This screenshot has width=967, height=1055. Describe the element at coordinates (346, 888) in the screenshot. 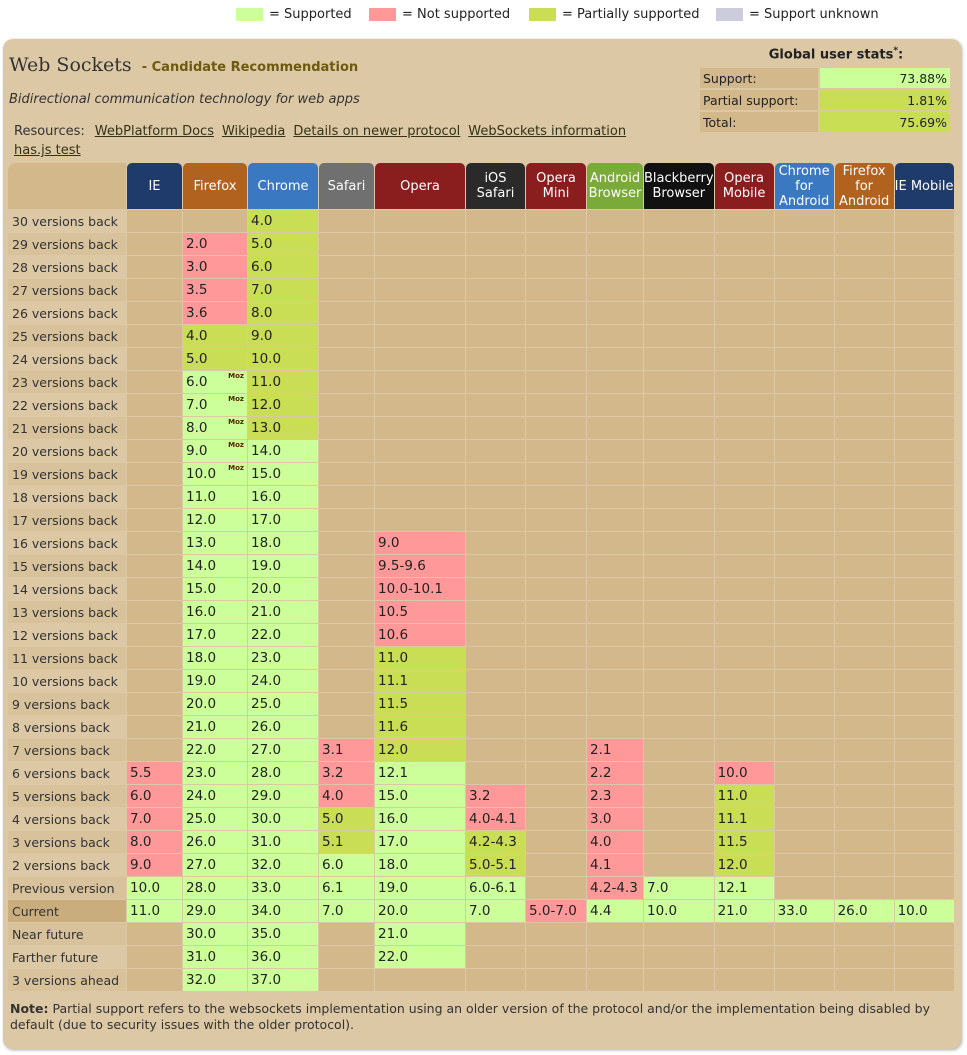

I see `support-cell: 6.1` at that location.